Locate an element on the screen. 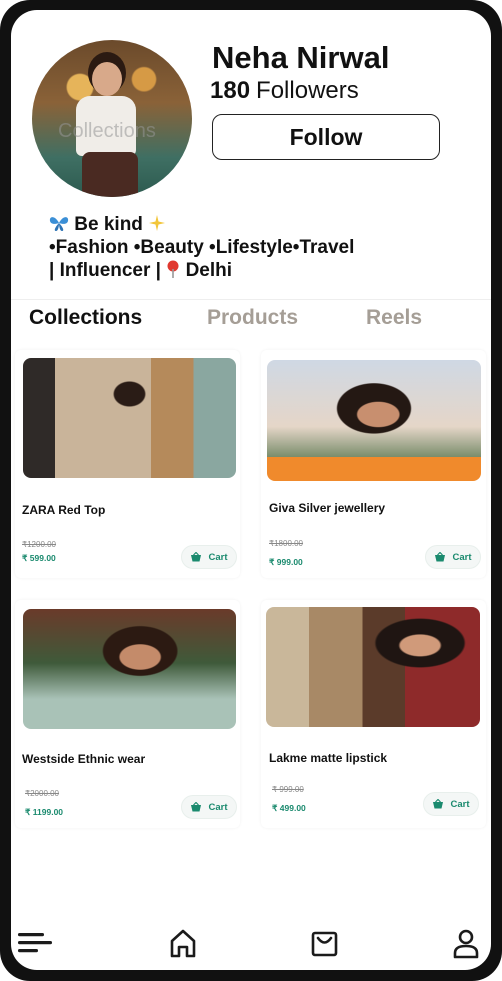 The width and height of the screenshot is (502, 981). follow-button: Follow is located at coordinates (326, 137).